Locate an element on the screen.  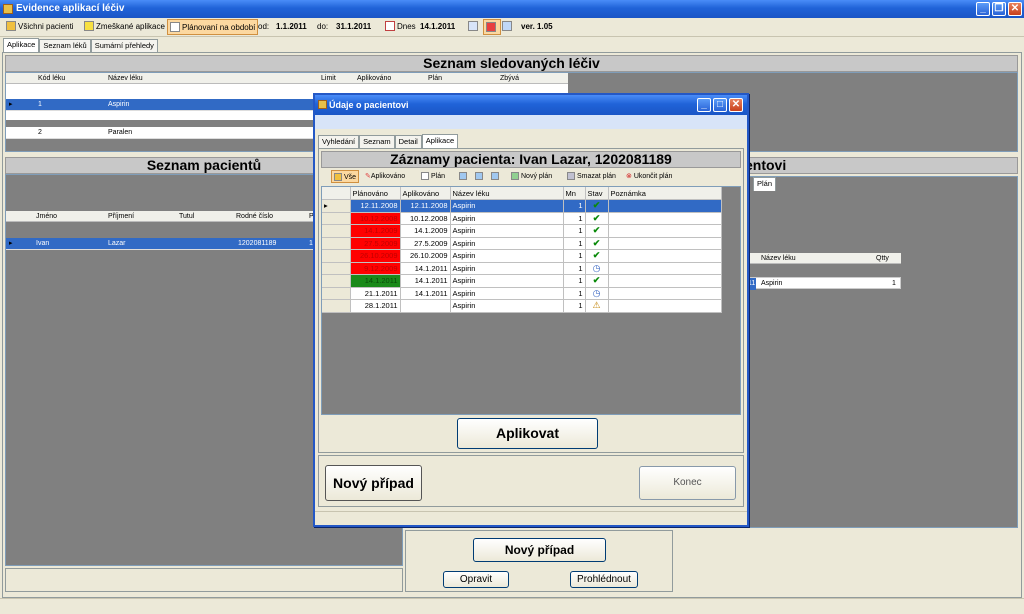
record-applied: 27.5.2009 is located at coordinates (425, 243).